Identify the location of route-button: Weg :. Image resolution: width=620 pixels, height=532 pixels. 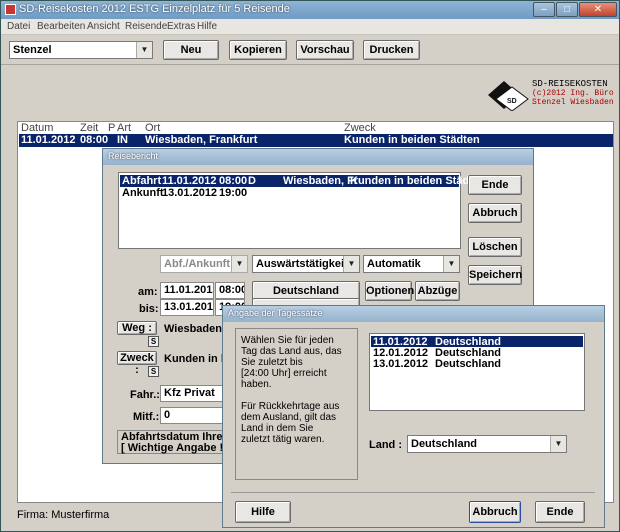
(137, 328).